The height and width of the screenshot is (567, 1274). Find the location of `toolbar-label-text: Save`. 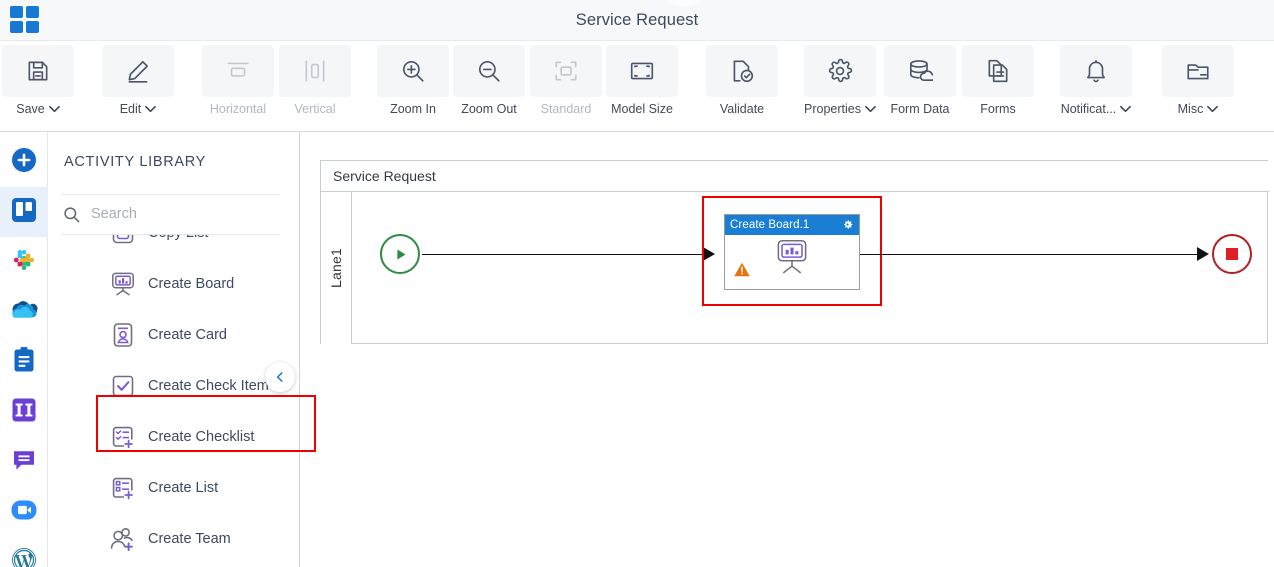

toolbar-label-text: Save is located at coordinates (30, 109).